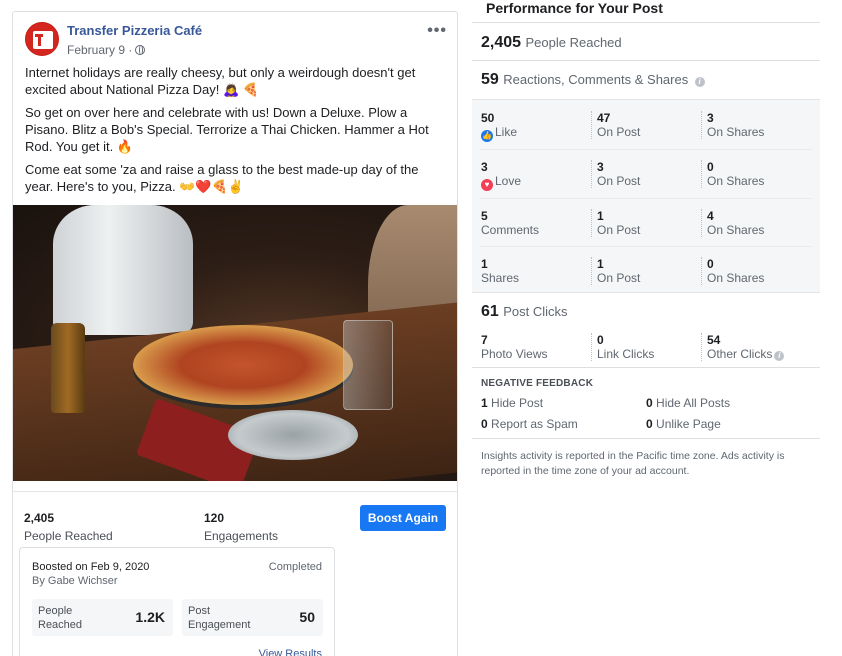 This screenshot has height=656, width=842. I want to click on photo-views-label: Photo Views, so click(514, 354).